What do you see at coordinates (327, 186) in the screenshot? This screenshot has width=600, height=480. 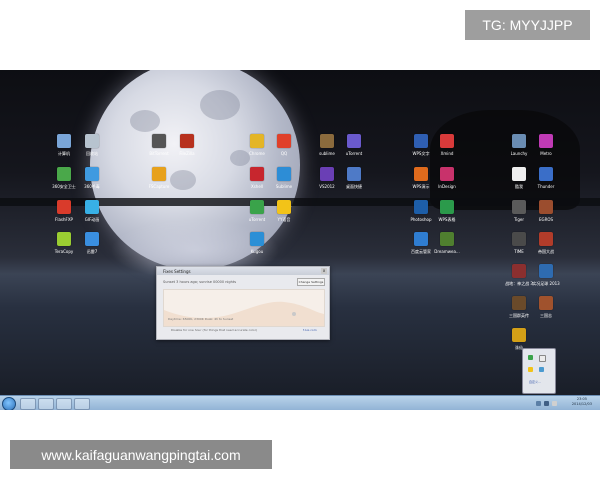 I see `desktop-icon-label: VS2012` at bounding box center [327, 186].